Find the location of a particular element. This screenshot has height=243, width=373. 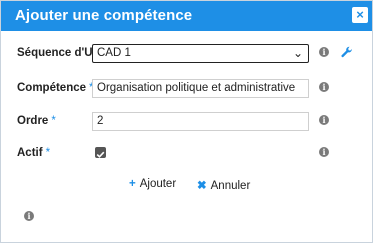

sequence-label: Séquence d'UV is located at coordinates (59, 53).